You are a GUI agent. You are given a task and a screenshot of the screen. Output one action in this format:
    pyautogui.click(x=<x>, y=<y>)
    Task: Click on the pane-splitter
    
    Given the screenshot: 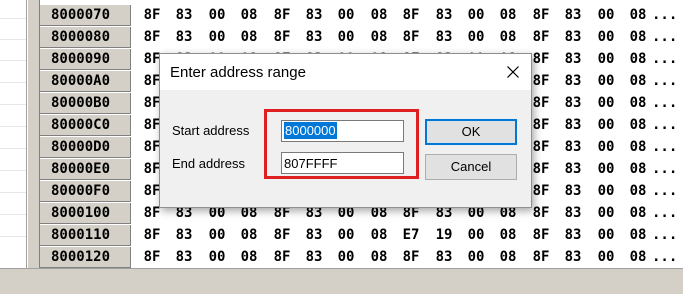 What is the action you would take?
    pyautogui.click(x=33, y=135)
    